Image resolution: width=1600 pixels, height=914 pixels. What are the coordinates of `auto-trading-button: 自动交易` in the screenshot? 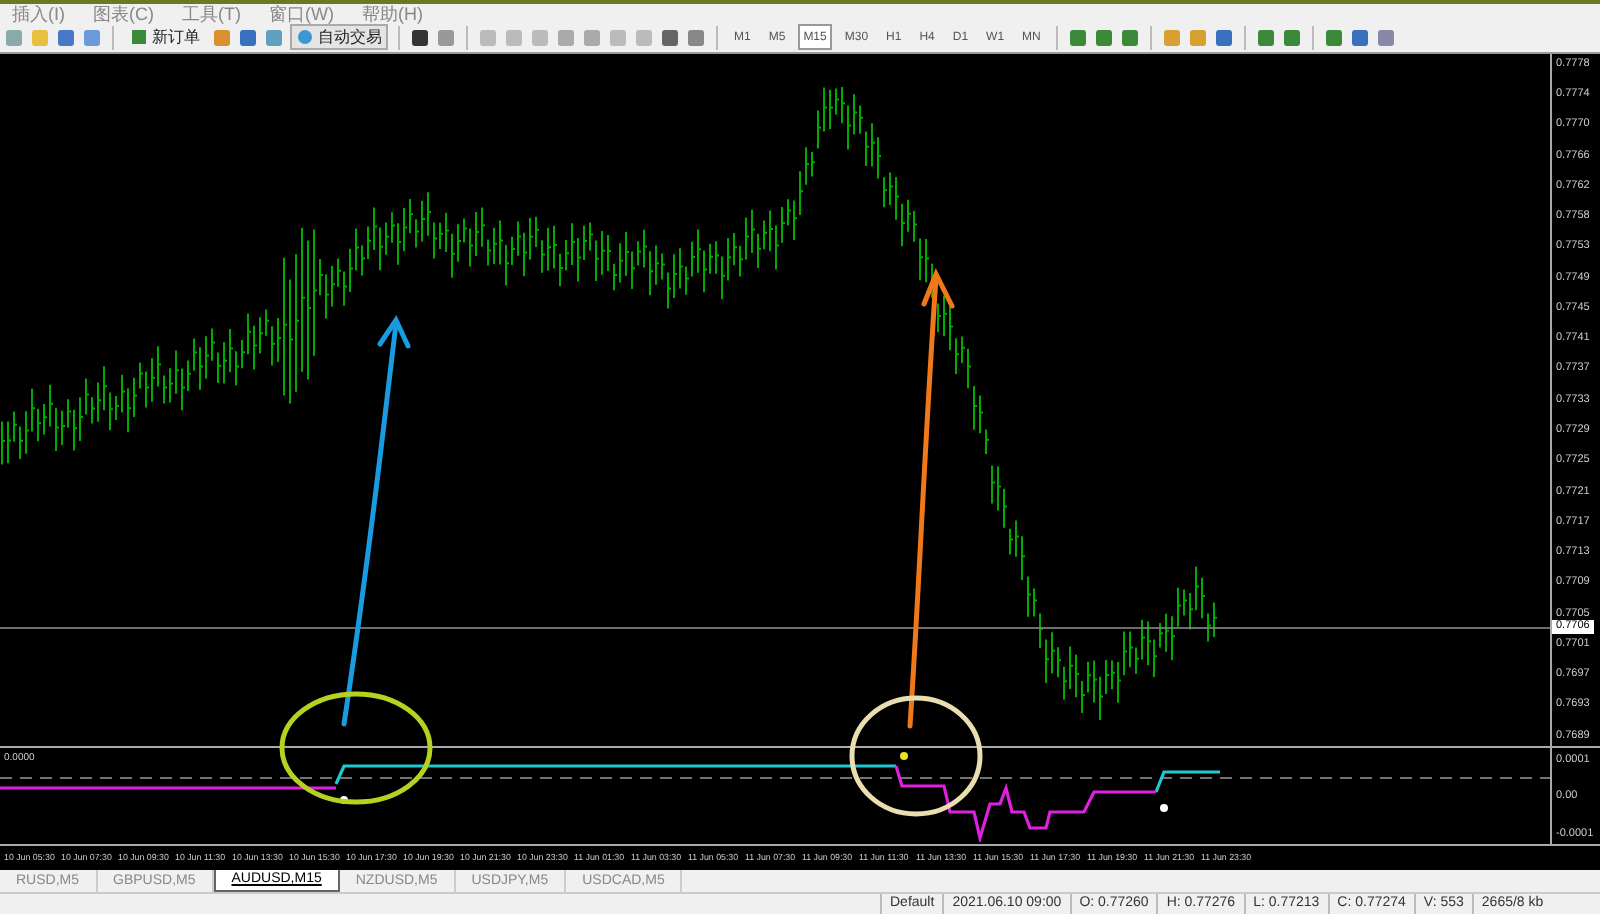 It's located at (339, 37).